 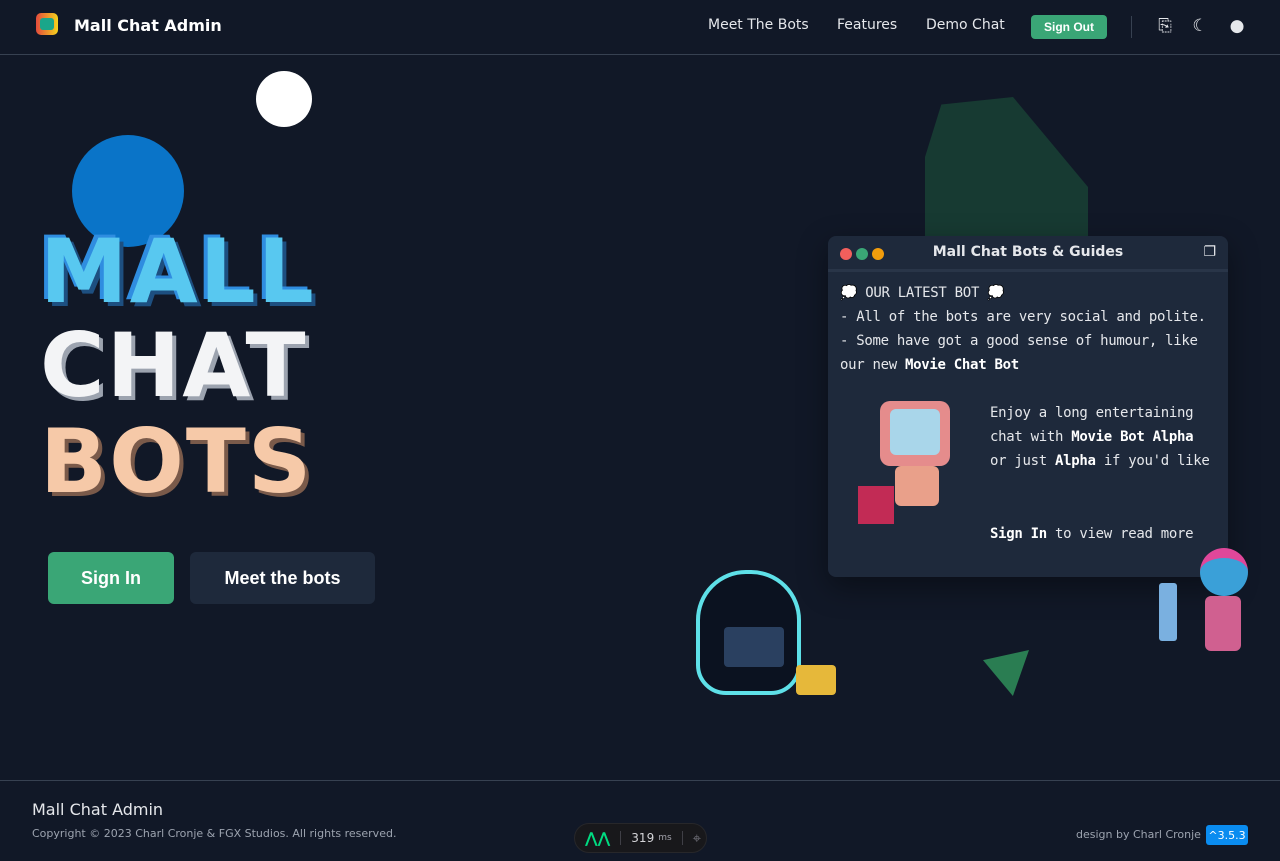 What do you see at coordinates (1131, 27) in the screenshot?
I see `divider` at bounding box center [1131, 27].